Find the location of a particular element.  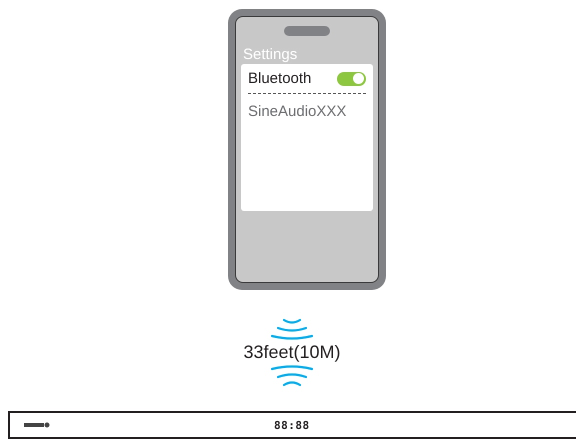

bluetooth-label: Bluetooth is located at coordinates (280, 78).